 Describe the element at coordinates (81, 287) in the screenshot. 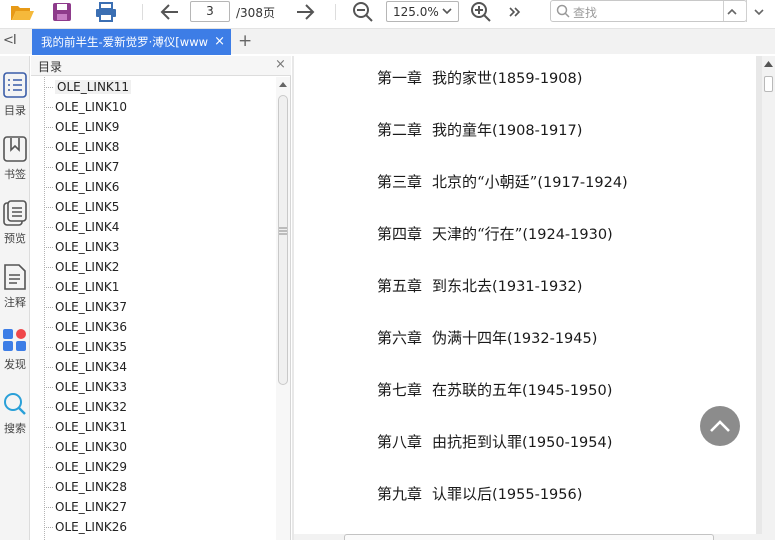

I see `toc-item: OLE_LINK1` at that location.